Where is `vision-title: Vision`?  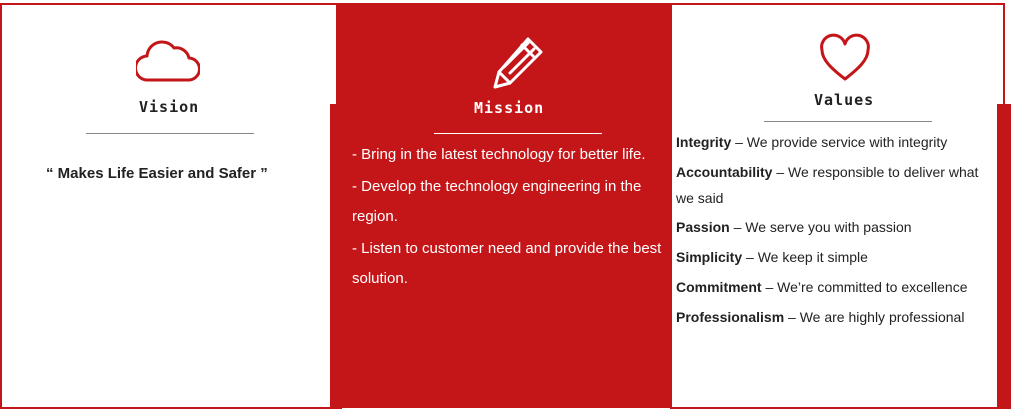
vision-title: Vision is located at coordinates (169, 107).